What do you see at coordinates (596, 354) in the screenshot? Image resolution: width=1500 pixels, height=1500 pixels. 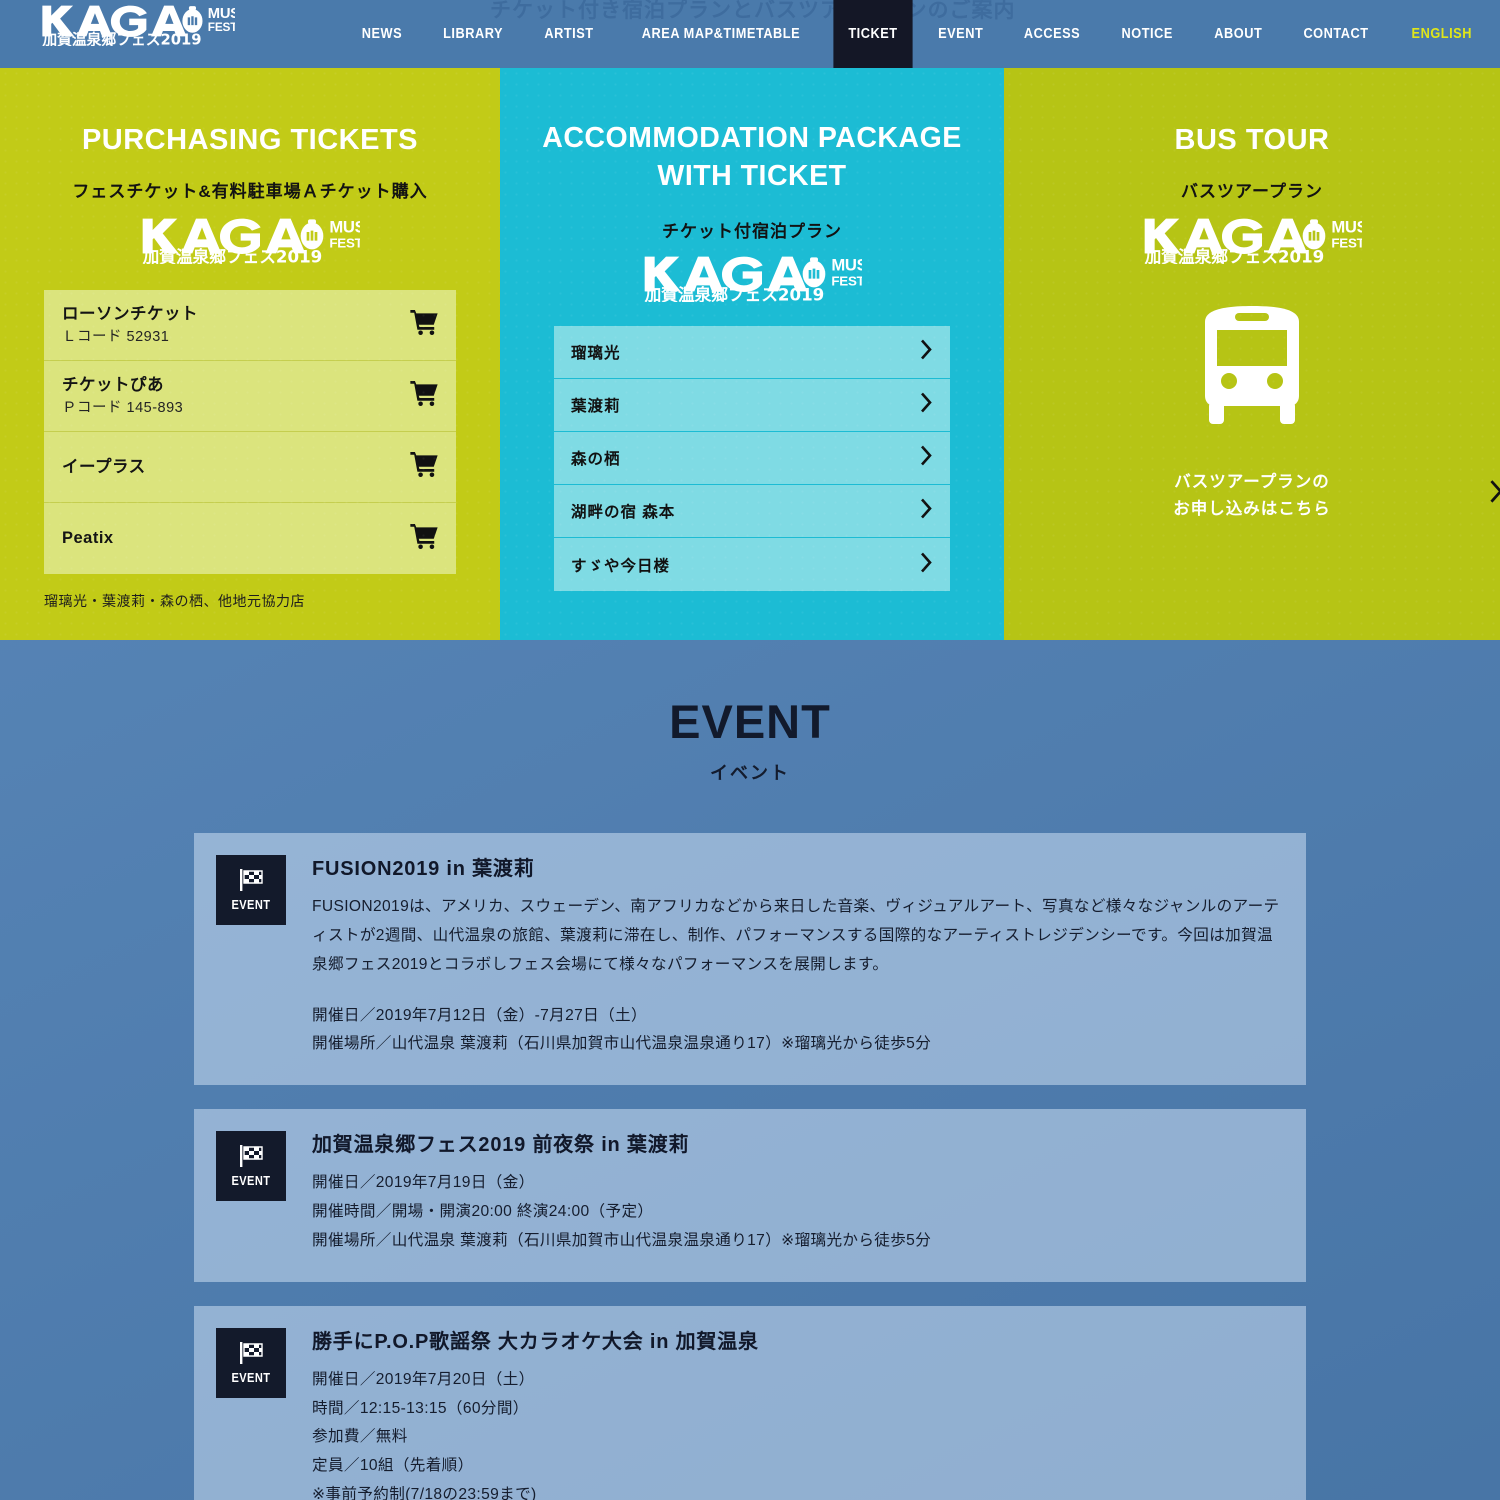 I see `hotel-name: 瑠璃光` at bounding box center [596, 354].